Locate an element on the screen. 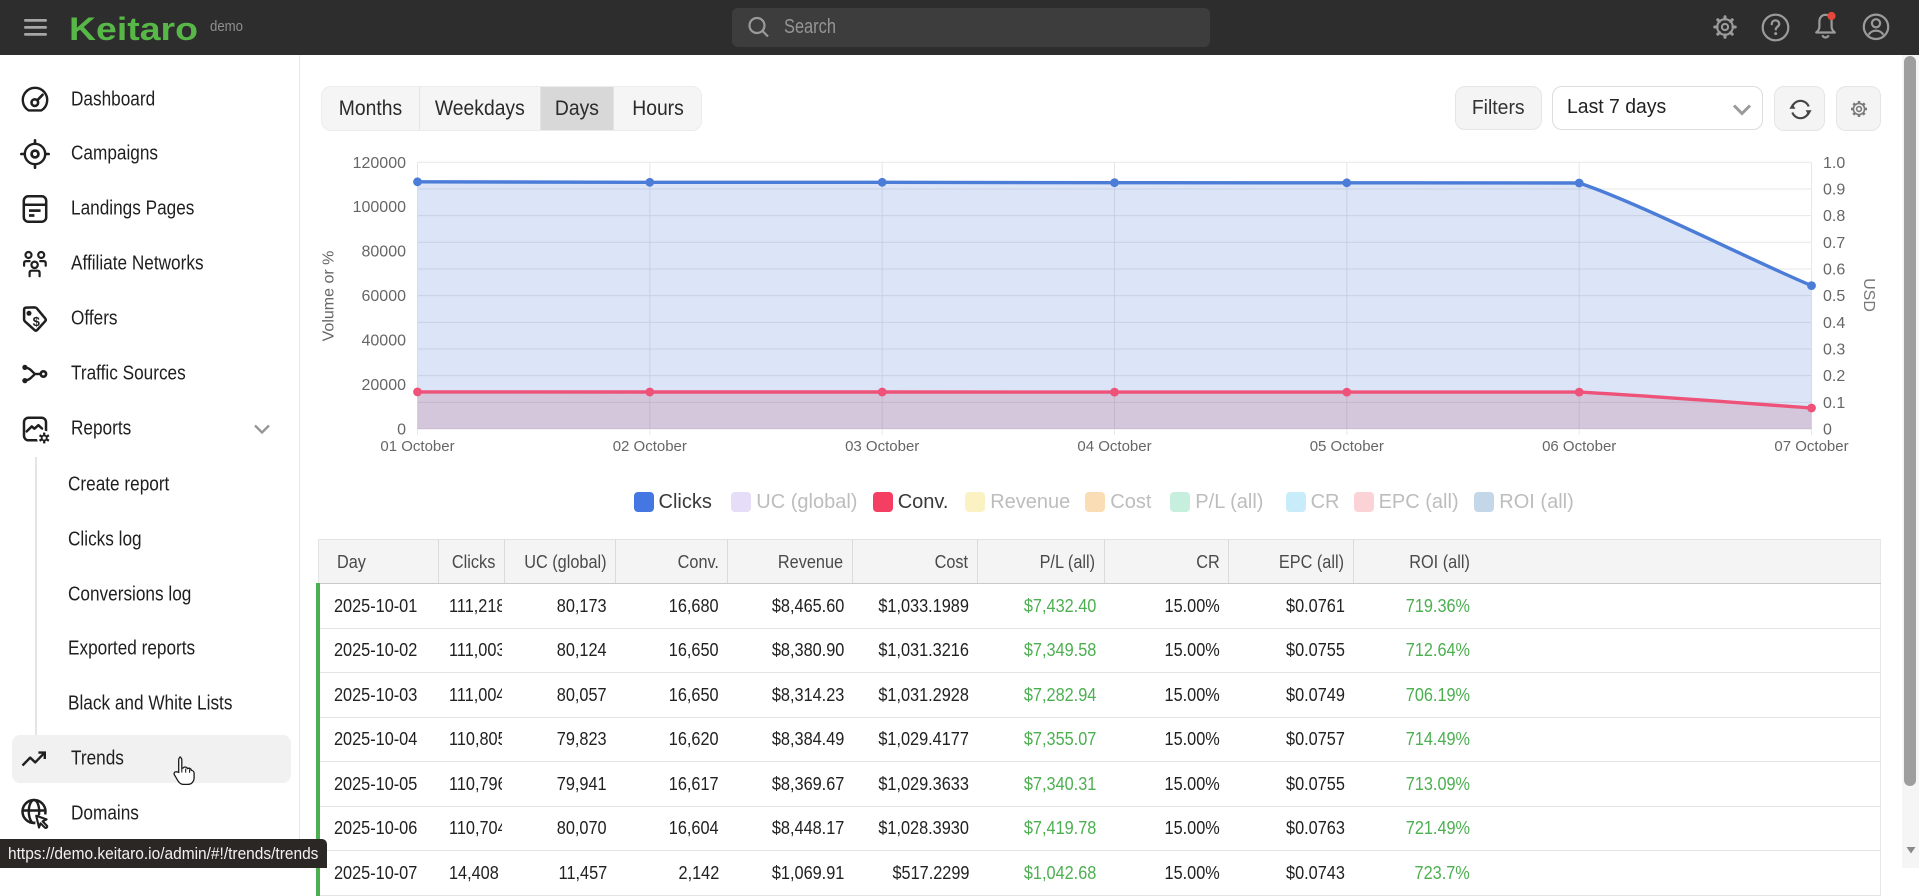 The height and width of the screenshot is (896, 1919). svg-text: 0.3 is located at coordinates (1834, 350).